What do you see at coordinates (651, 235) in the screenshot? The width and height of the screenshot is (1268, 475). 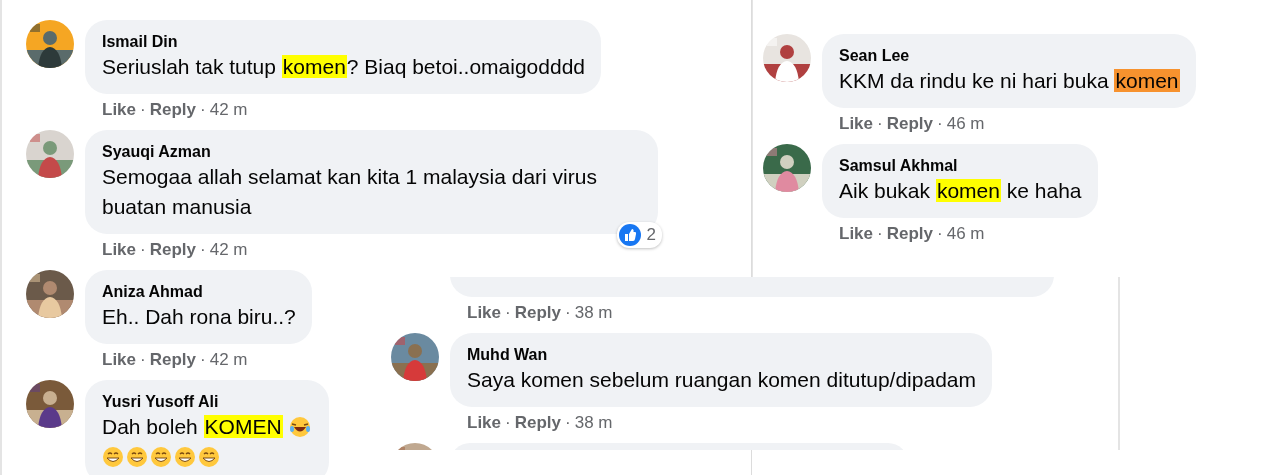 I see `reaction-count: 2` at bounding box center [651, 235].